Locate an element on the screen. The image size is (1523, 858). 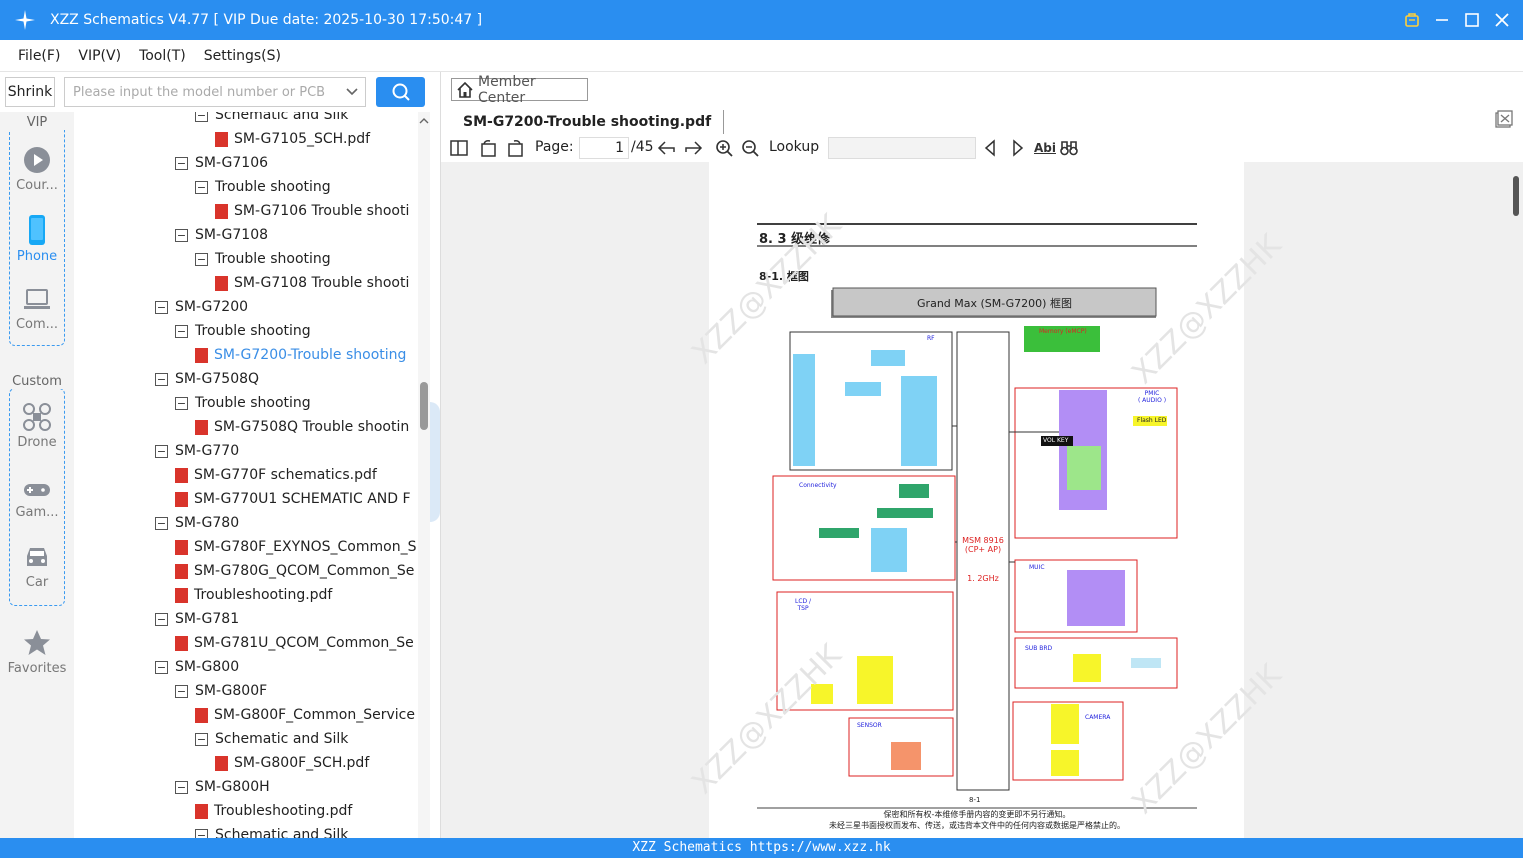
tree-item-label: SM-G7508Q Trouble shootin is located at coordinates (312, 427).